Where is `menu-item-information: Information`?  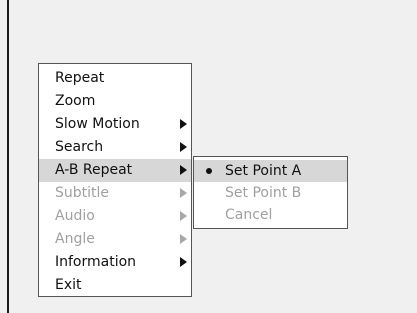 menu-item-information: Information is located at coordinates (115, 262).